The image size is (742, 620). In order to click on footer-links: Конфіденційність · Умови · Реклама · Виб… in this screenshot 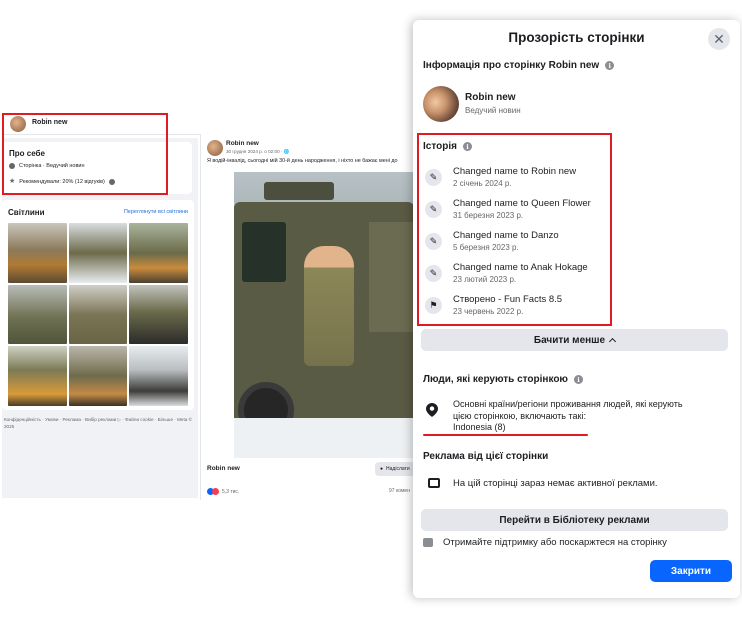, I will do `click(99, 423)`.